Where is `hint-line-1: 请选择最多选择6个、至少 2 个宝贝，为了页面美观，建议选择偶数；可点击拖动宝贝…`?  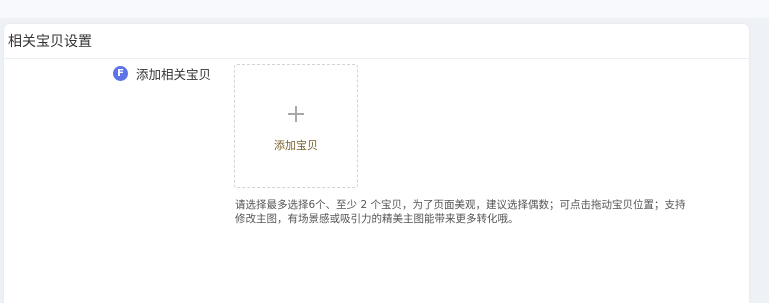 hint-line-1: 请选择最多选择6个、至少 2 个宝贝，为了页面美观，建议选择偶数；可点击拖动宝贝… is located at coordinates (460, 205).